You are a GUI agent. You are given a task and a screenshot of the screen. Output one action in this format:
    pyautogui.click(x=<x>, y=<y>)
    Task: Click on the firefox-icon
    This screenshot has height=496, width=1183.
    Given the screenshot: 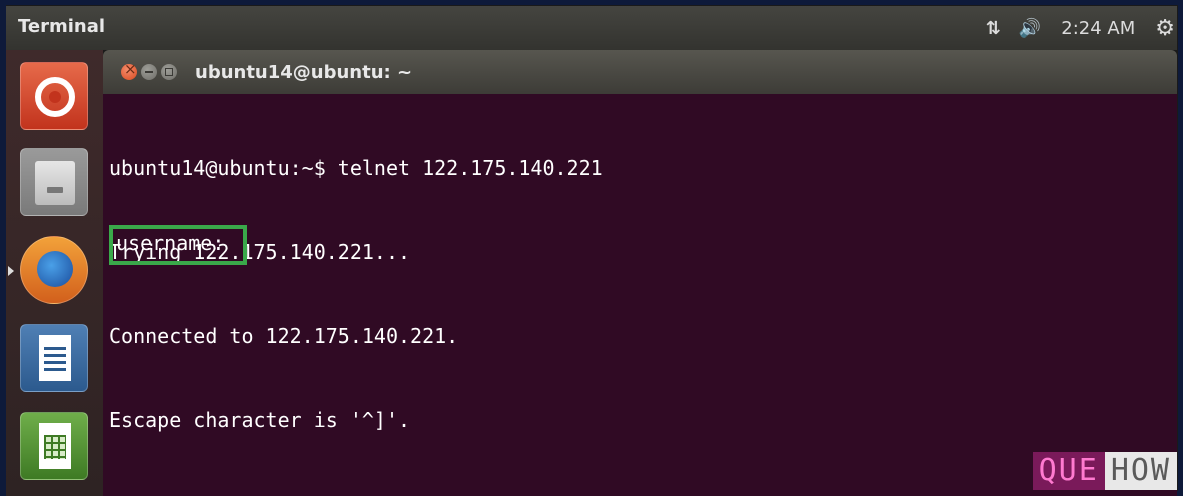 What is the action you would take?
    pyautogui.click(x=54, y=270)
    